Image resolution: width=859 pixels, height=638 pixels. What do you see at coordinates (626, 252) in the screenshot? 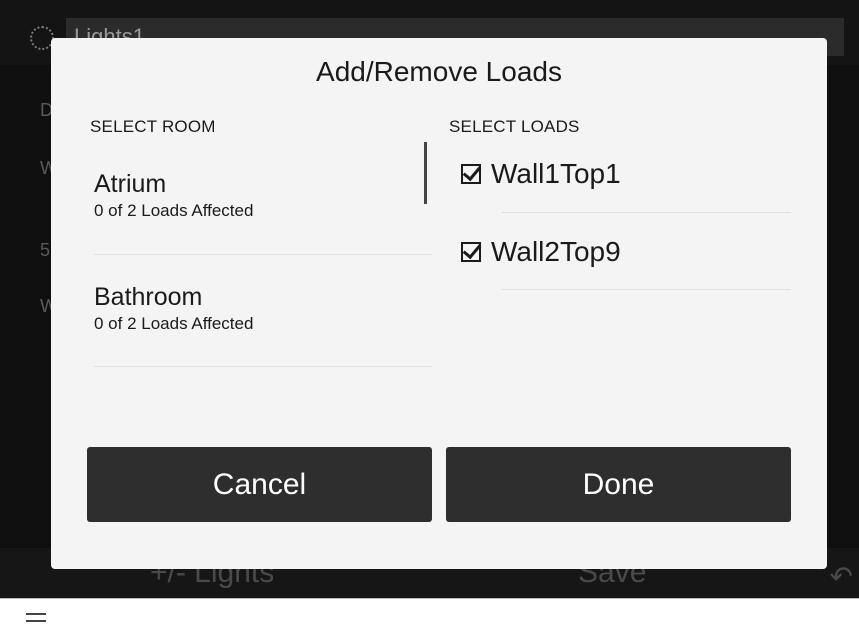
I see `load-item-wall2top9: Wall2Top9` at bounding box center [626, 252].